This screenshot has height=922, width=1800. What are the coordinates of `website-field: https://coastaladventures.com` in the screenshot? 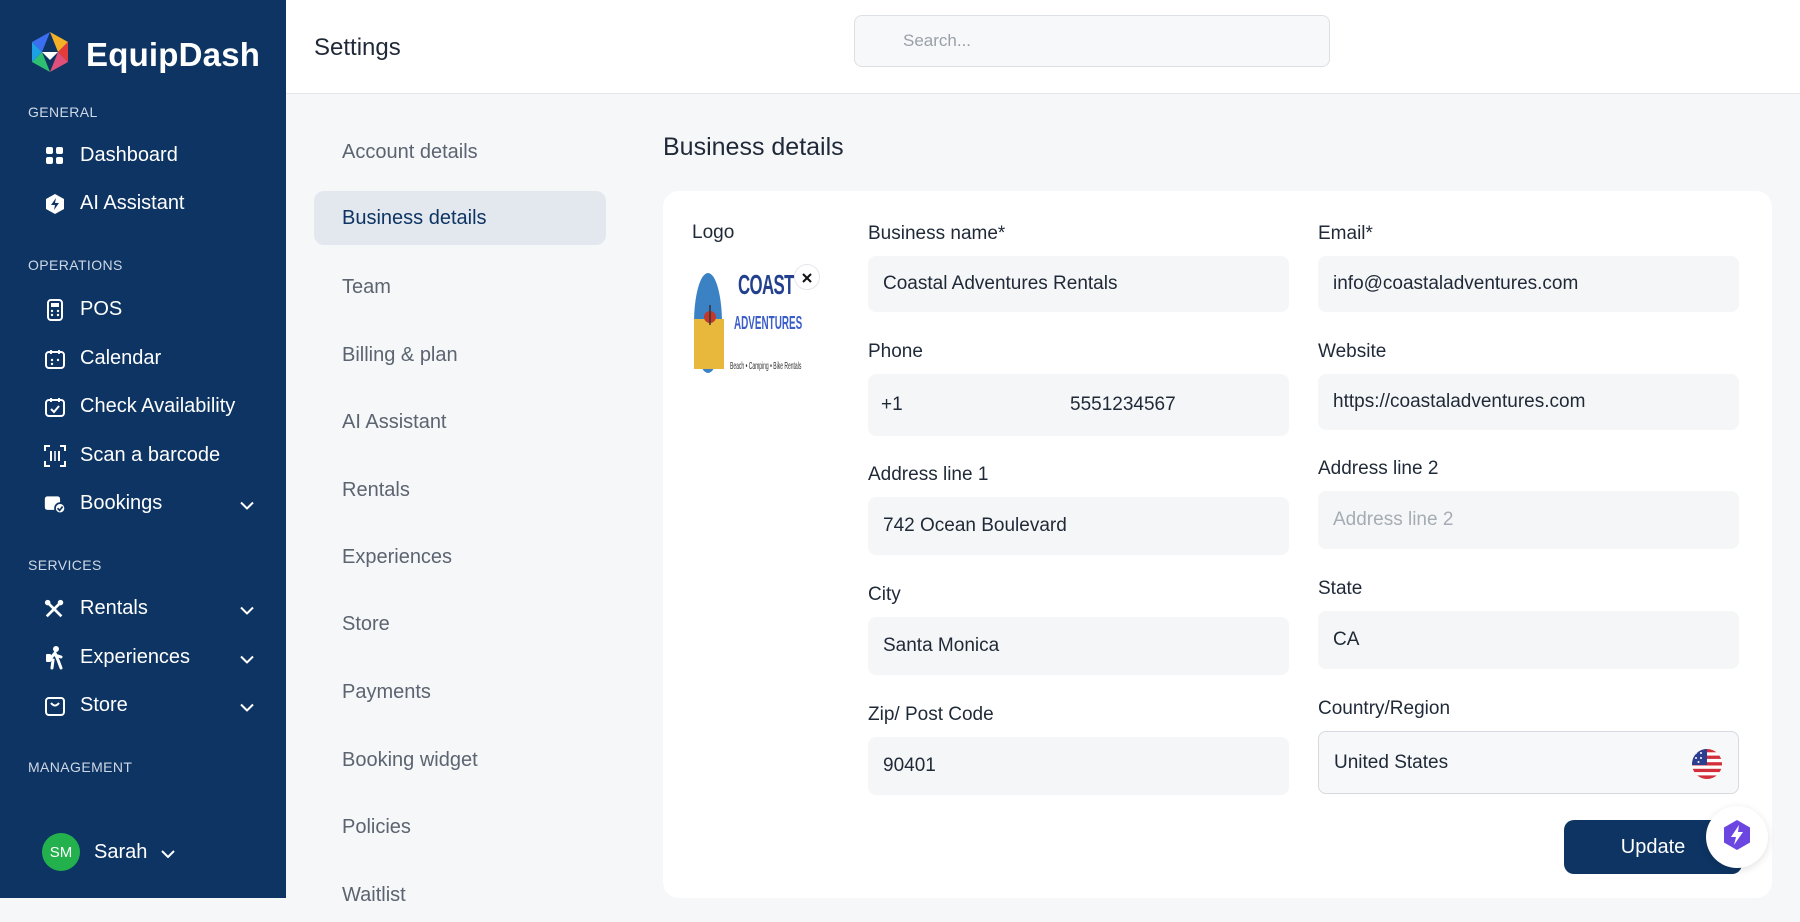 It's located at (1528, 402).